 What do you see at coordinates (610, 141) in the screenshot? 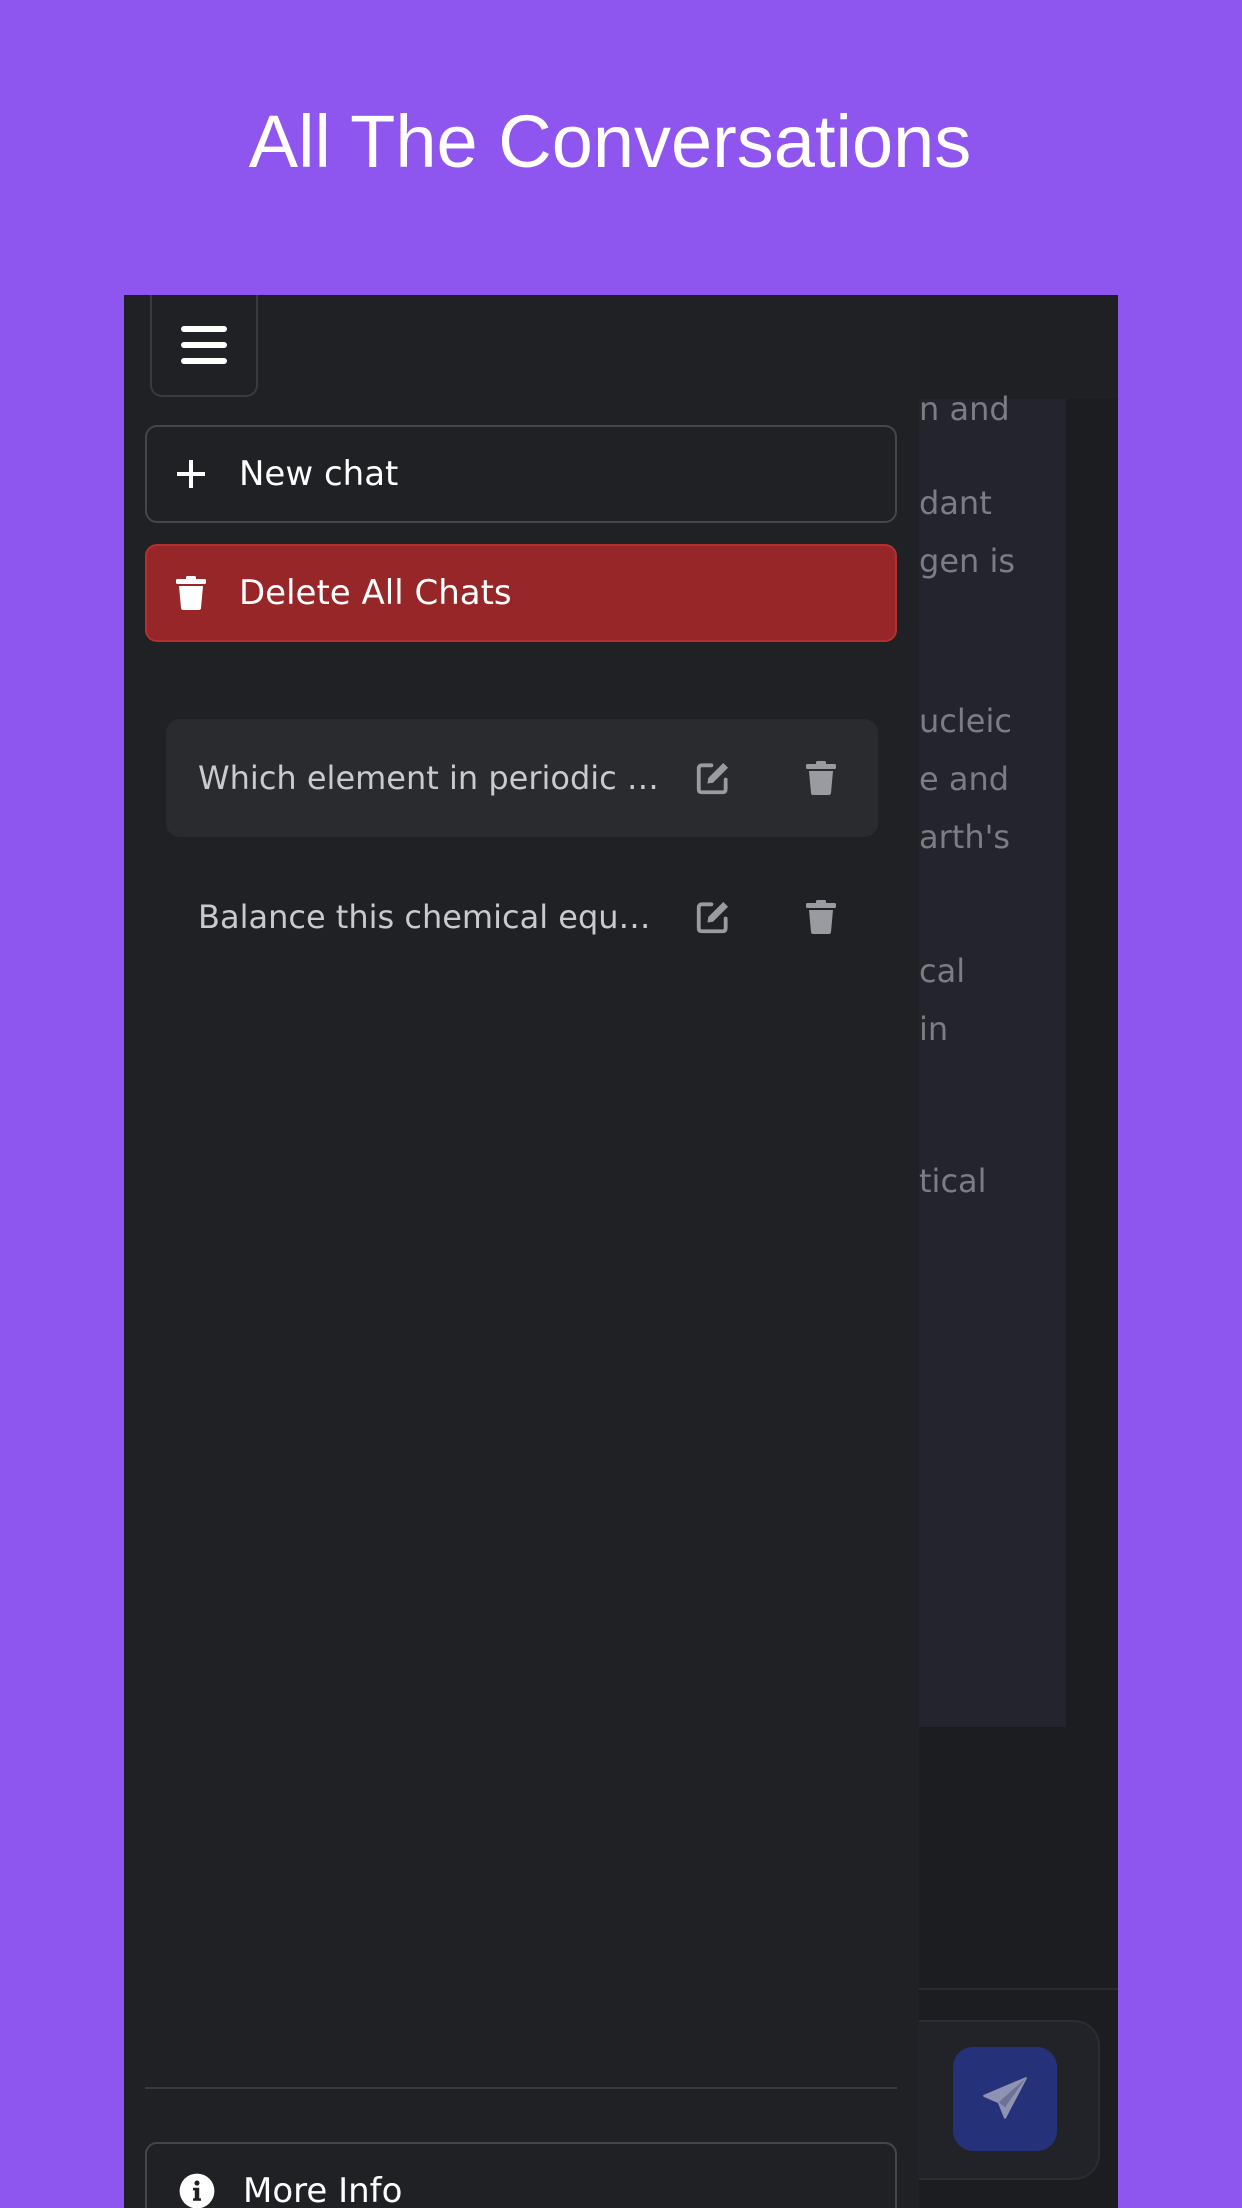
I see `page-title: All The Conversations` at bounding box center [610, 141].